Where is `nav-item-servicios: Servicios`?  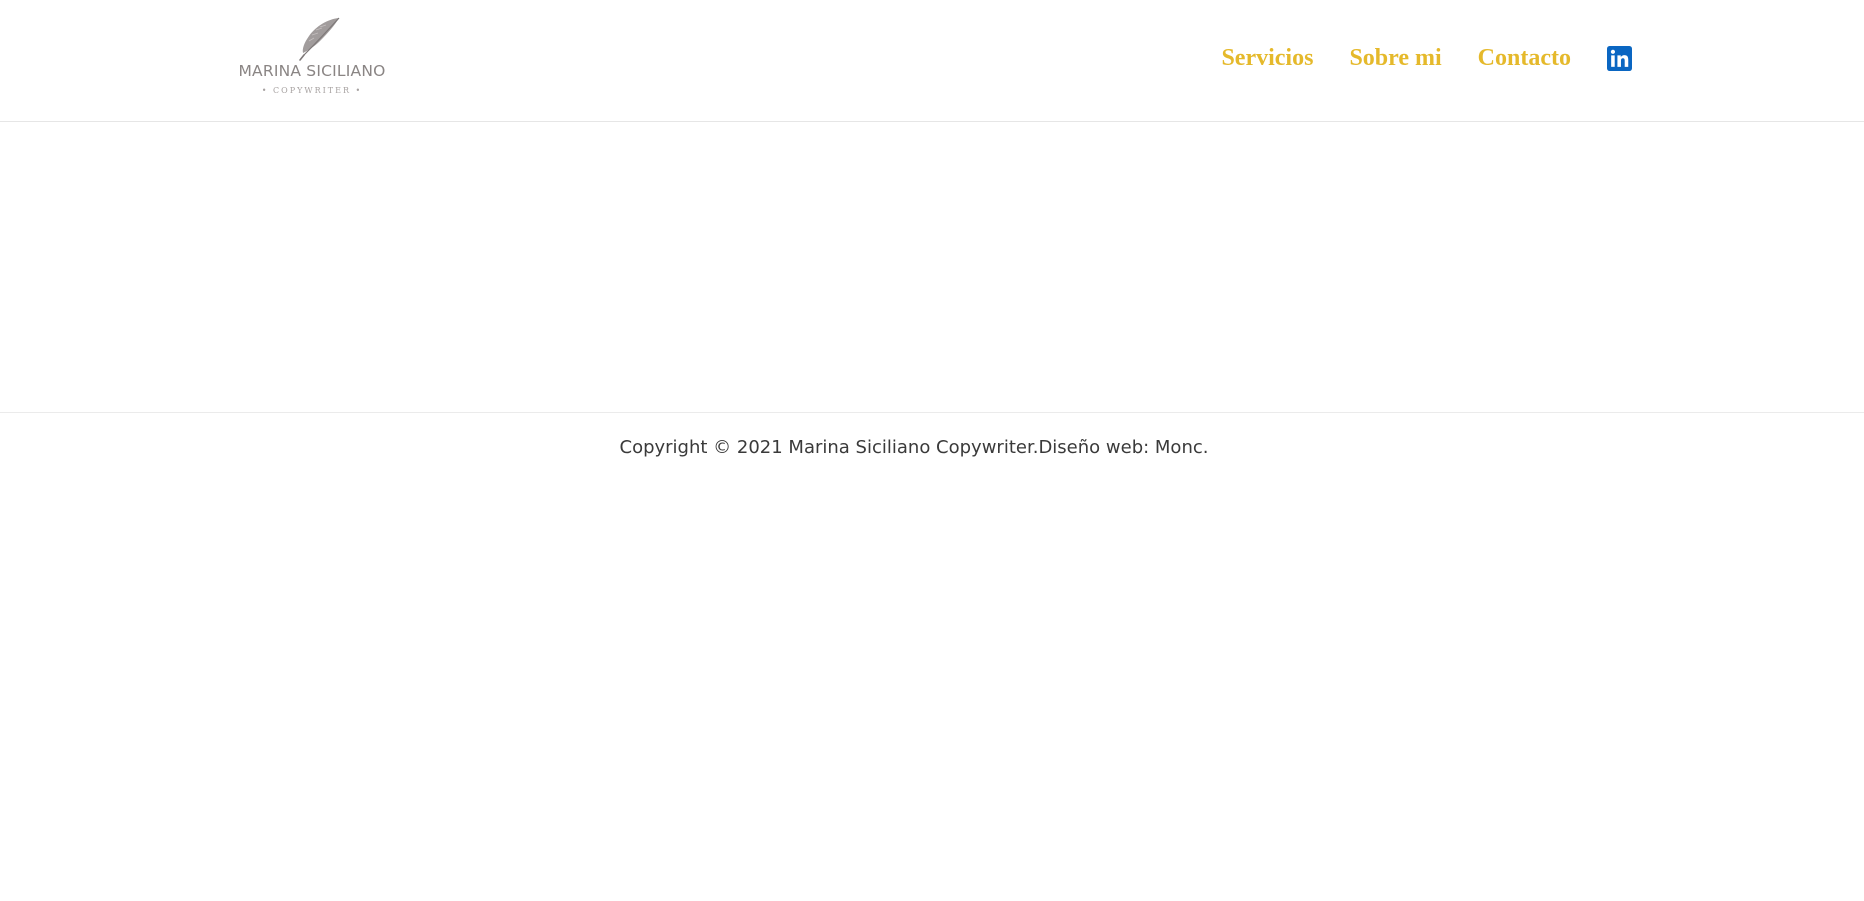
nav-item-servicios: Servicios is located at coordinates (1267, 58).